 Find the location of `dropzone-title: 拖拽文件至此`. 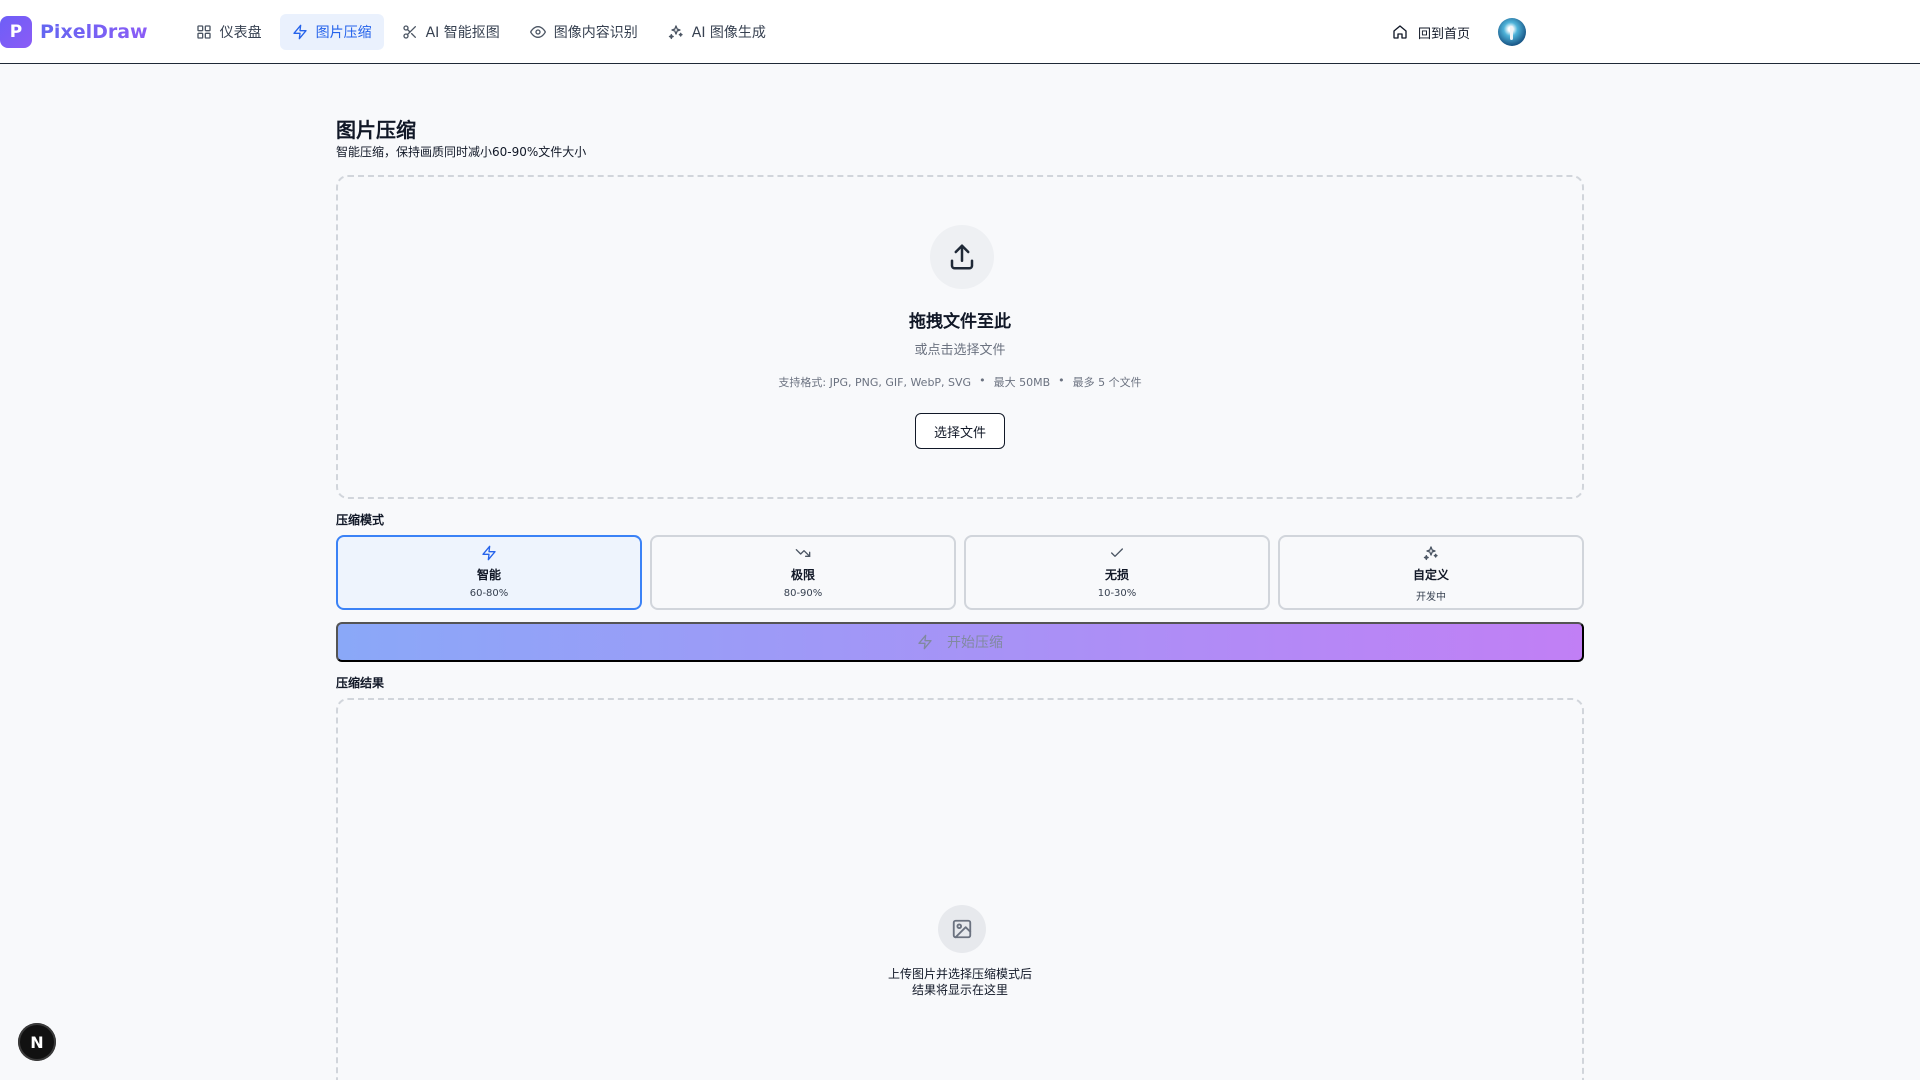

dropzone-title: 拖拽文件至此 is located at coordinates (960, 322).